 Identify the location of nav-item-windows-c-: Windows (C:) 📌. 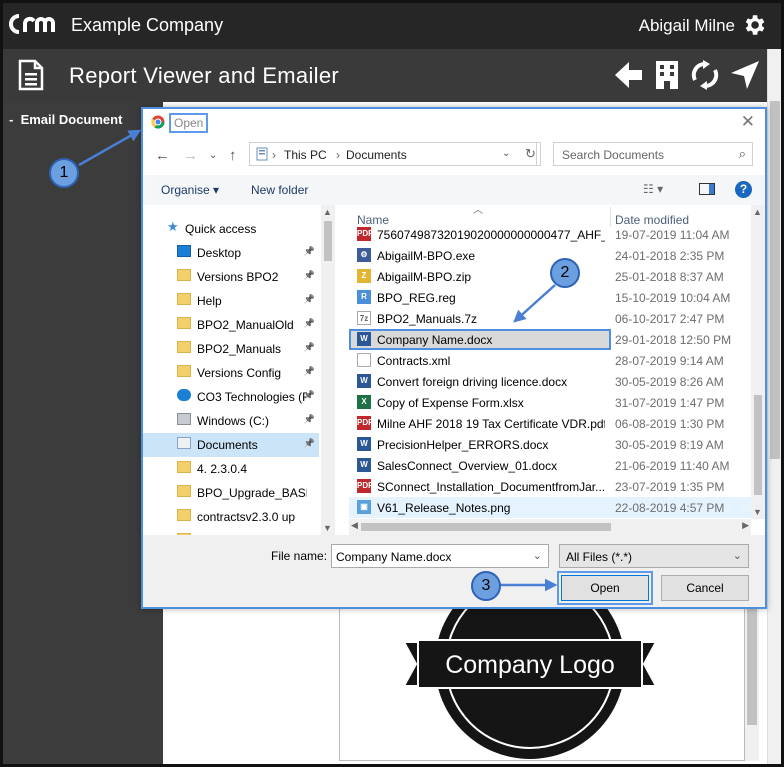
(231, 421).